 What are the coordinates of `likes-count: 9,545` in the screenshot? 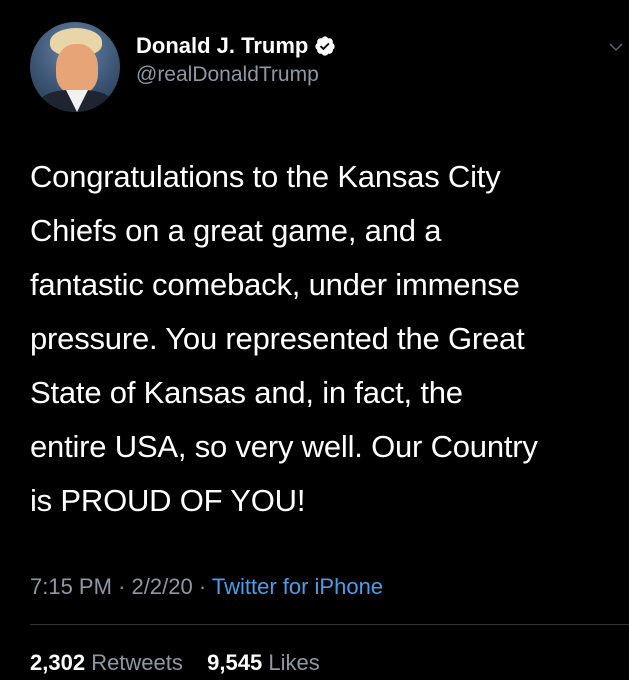 It's located at (235, 662).